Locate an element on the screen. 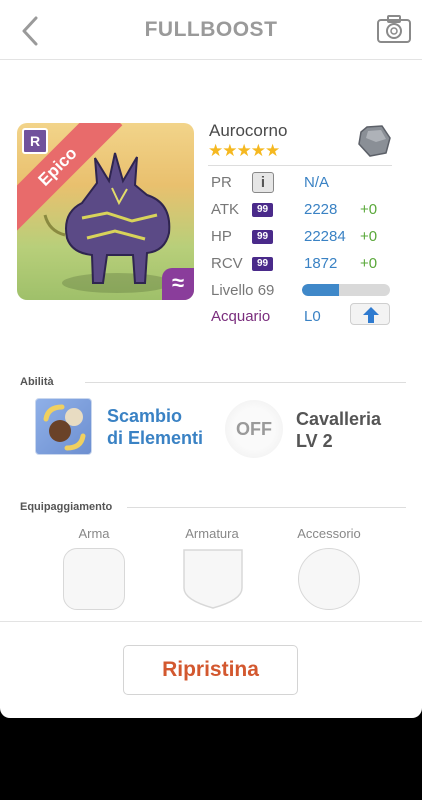  accessory-slot is located at coordinates (329, 579).